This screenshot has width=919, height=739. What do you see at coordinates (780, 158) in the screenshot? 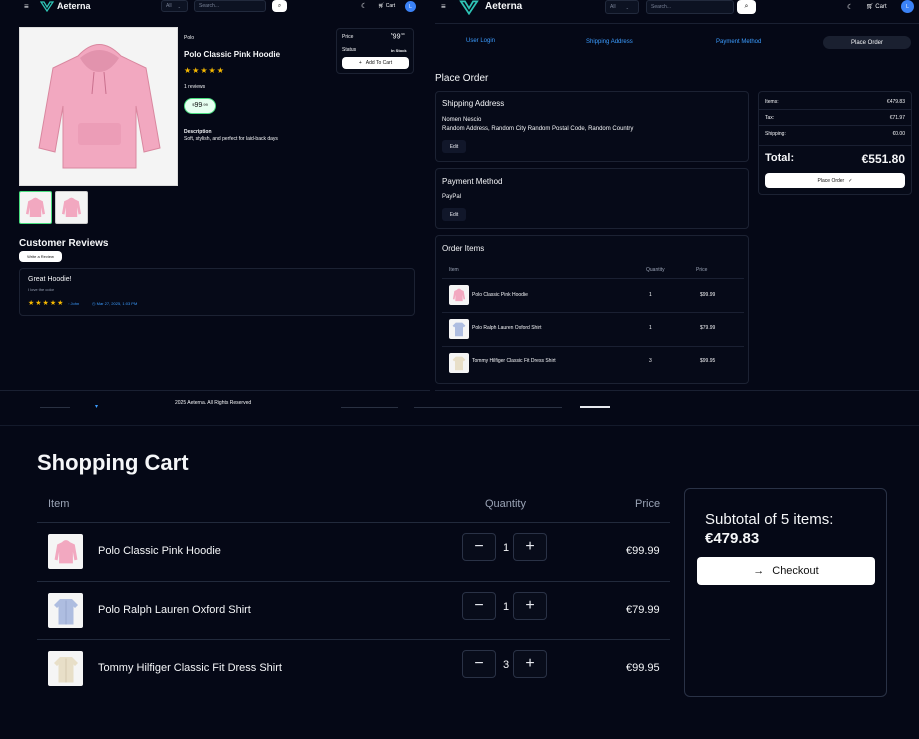
I see `summary-total-label: Total:` at bounding box center [780, 158].